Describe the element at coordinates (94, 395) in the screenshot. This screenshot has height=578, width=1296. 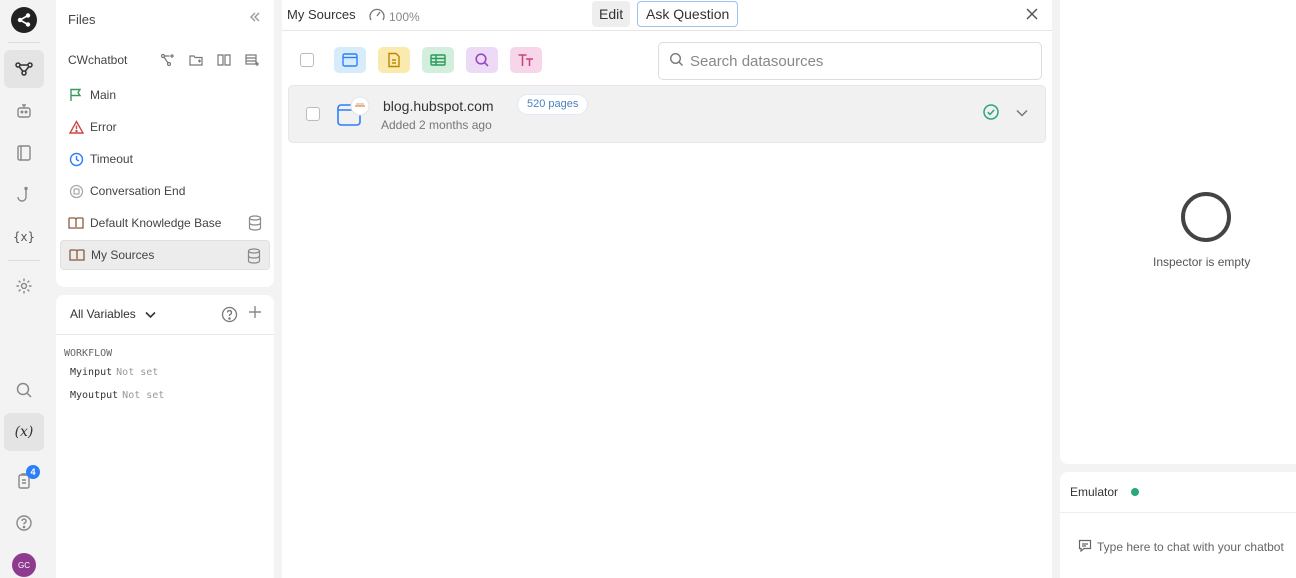
I see `variable-name: Myoutput` at that location.